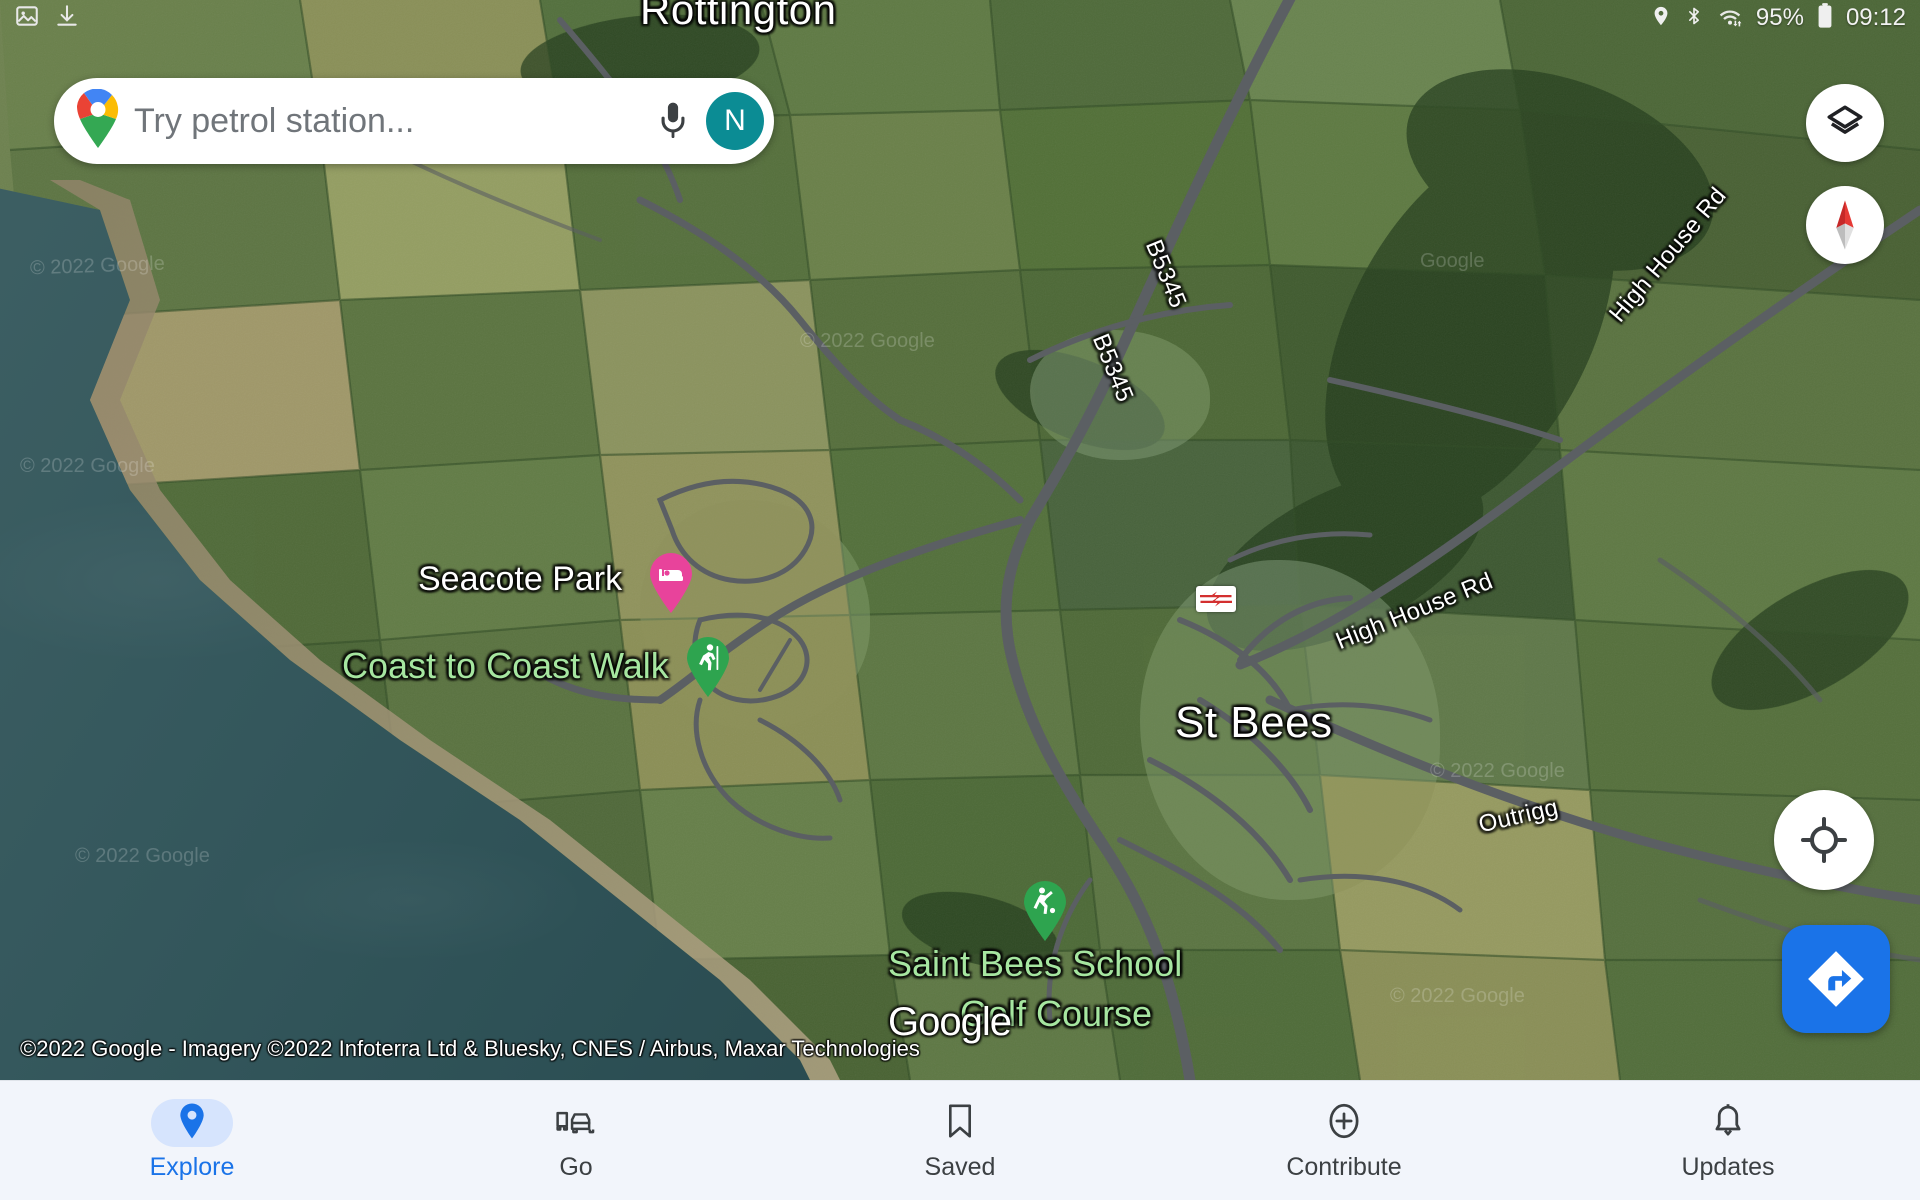 The image size is (1920, 1200). What do you see at coordinates (1035, 964) in the screenshot?
I see `map-label-saint-bees-school: Saint Bees School` at bounding box center [1035, 964].